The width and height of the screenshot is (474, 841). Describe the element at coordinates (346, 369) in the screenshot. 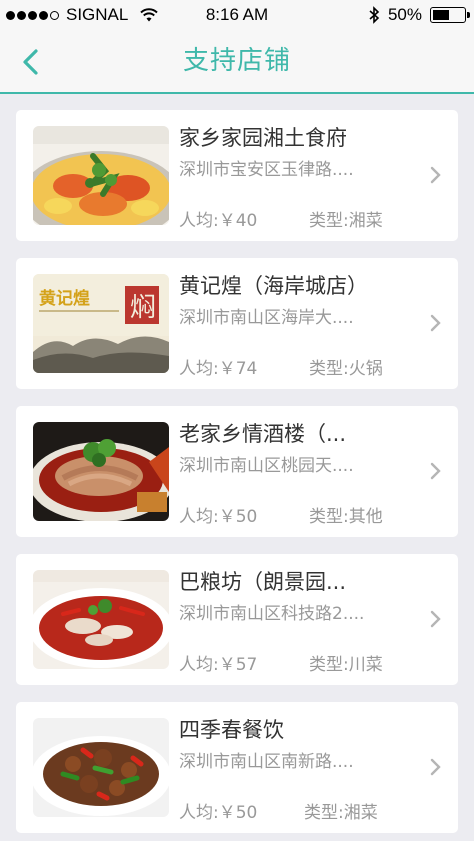

I see `store-cuisine-type: 类型:火锅` at that location.